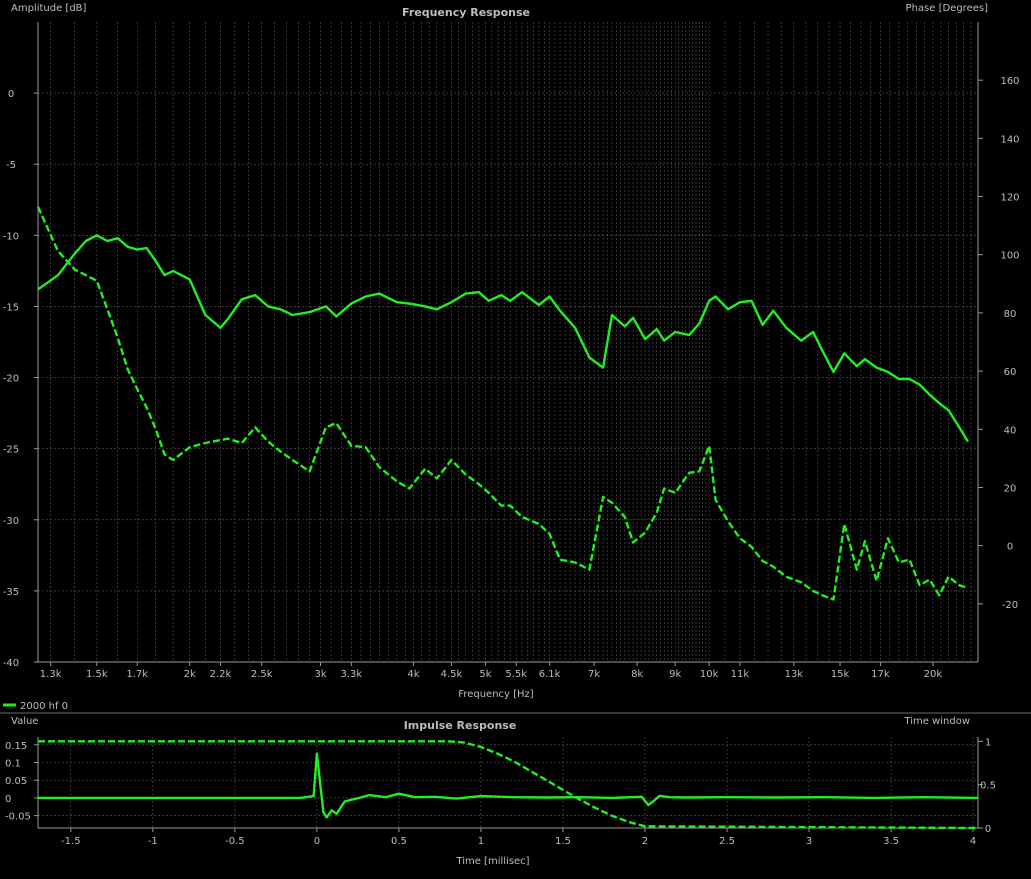  What do you see at coordinates (466, 12) in the screenshot?
I see `freq-title: Frequency Response` at bounding box center [466, 12].